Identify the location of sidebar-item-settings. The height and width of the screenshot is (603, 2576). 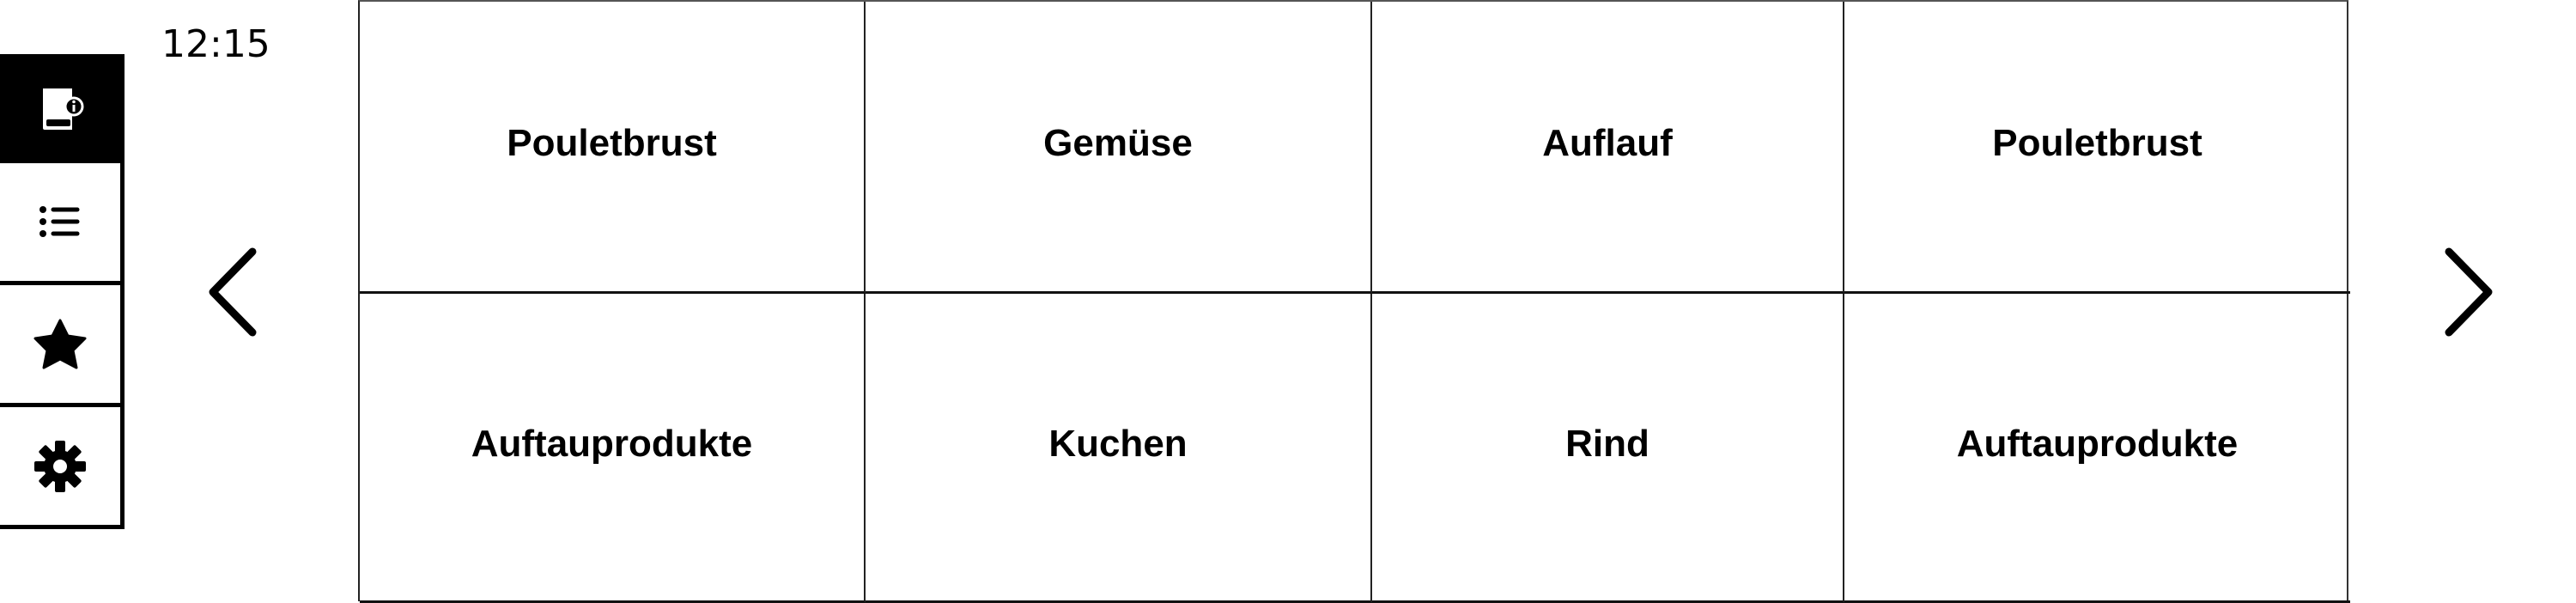
(62, 468).